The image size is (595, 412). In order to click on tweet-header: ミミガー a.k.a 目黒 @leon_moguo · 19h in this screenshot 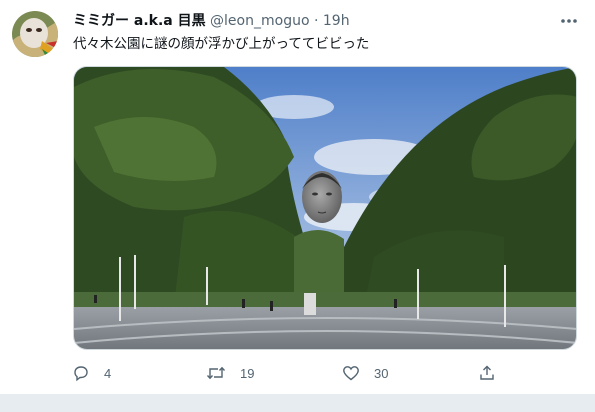, I will do `click(211, 21)`.